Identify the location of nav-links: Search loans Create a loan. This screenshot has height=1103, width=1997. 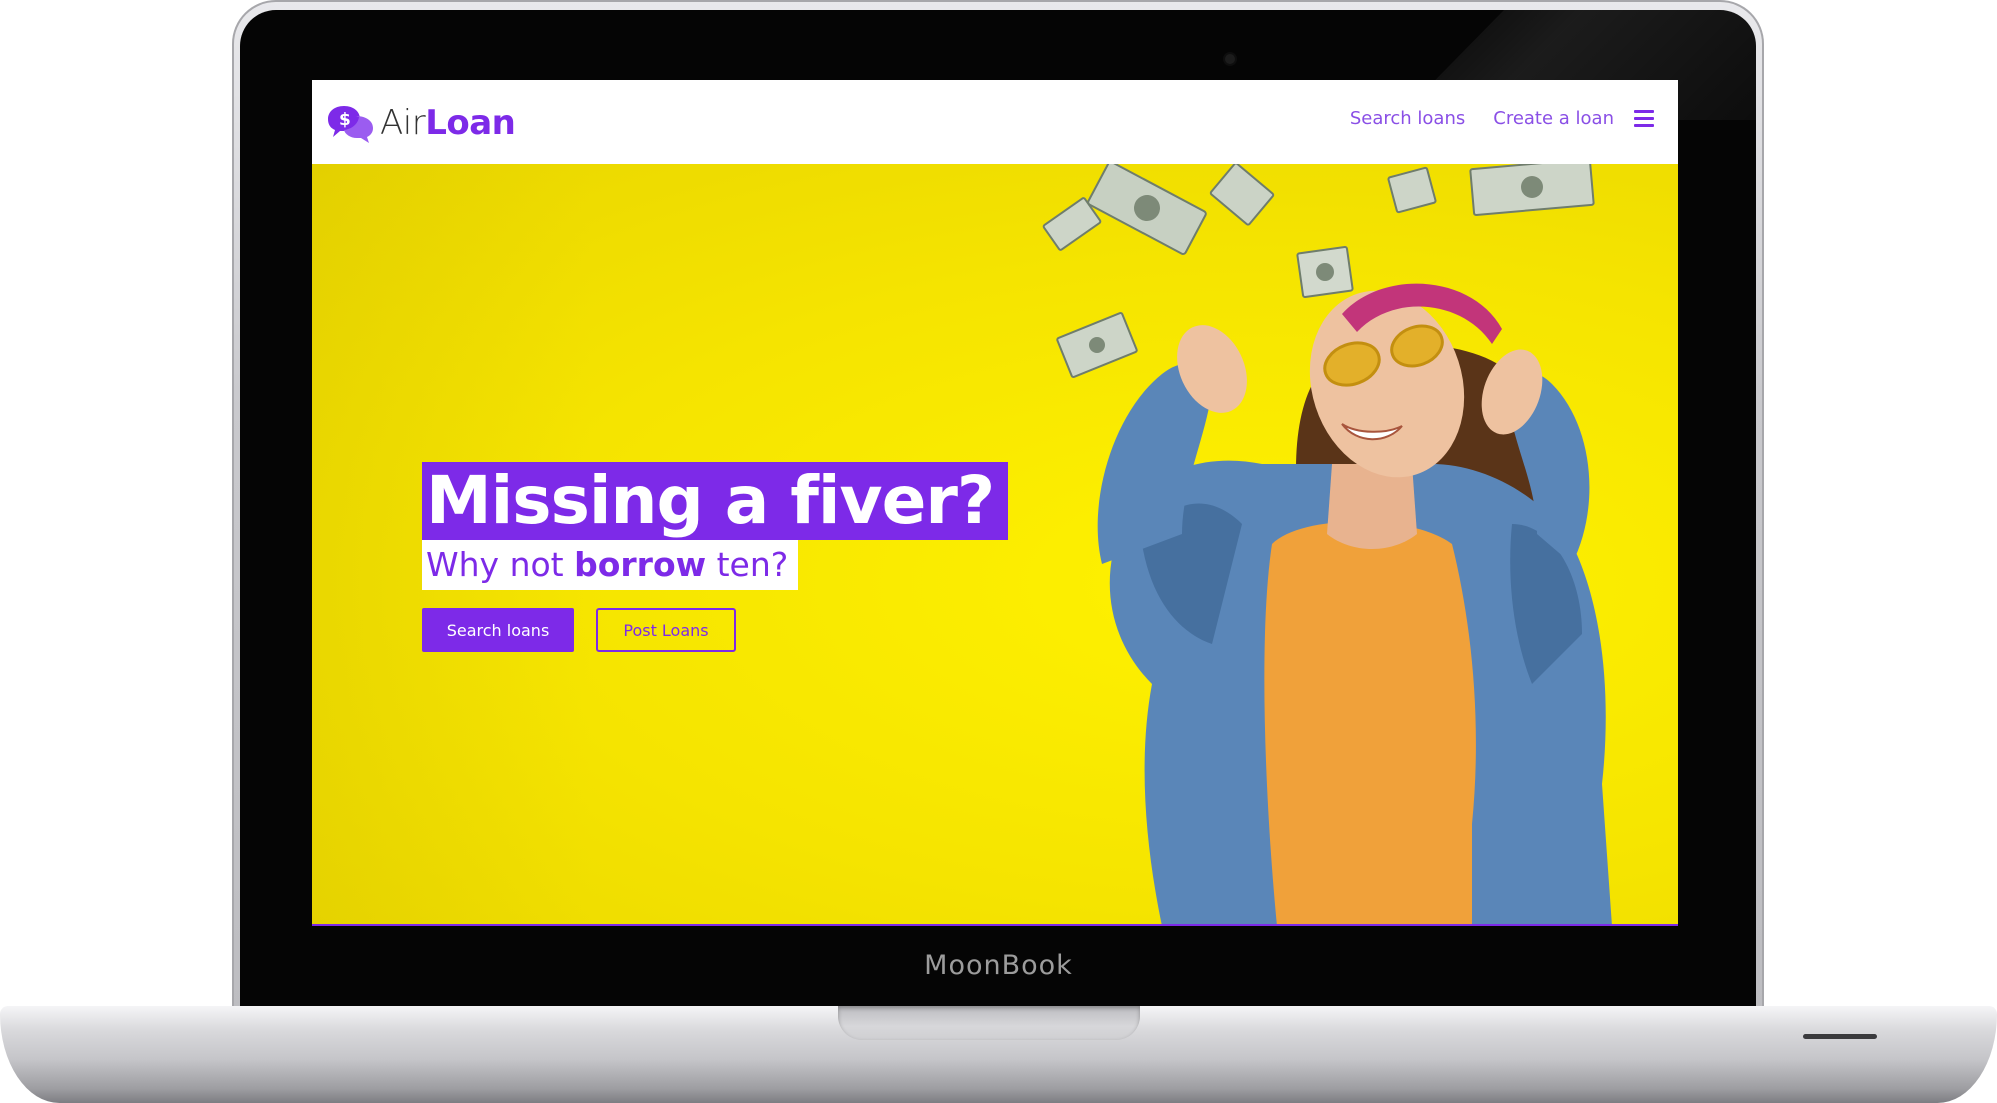
(1488, 118).